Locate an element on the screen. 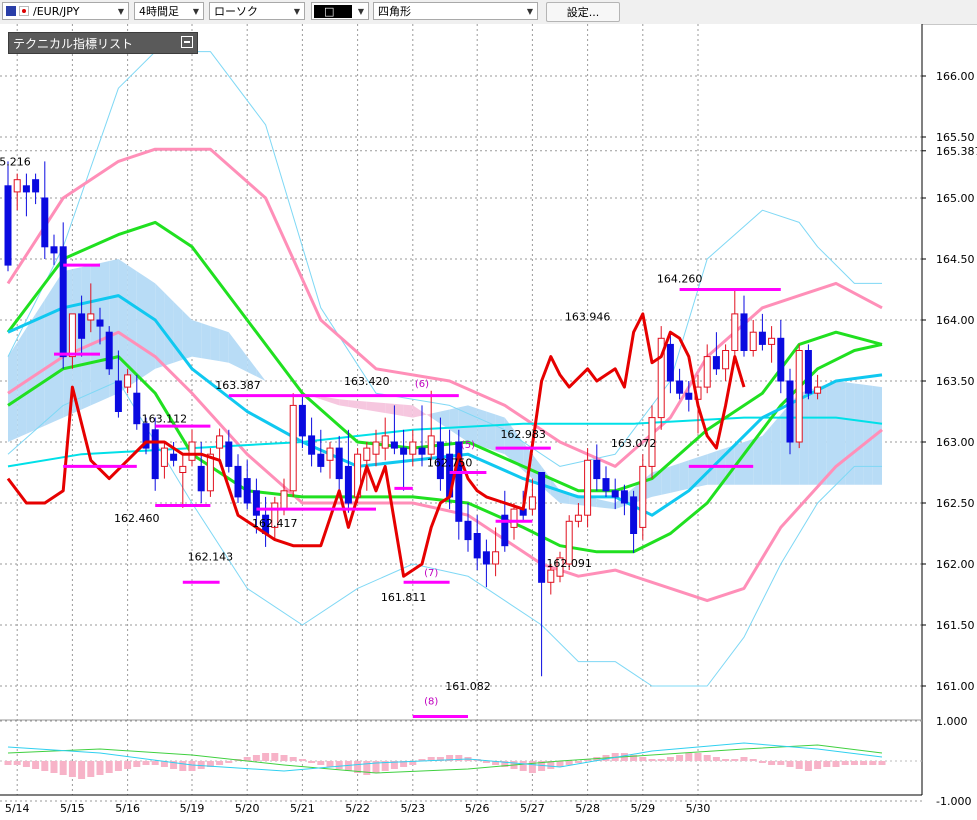 Image resolution: width=977 pixels, height=820 pixels. price-annotation: 163.072 is located at coordinates (634, 443).